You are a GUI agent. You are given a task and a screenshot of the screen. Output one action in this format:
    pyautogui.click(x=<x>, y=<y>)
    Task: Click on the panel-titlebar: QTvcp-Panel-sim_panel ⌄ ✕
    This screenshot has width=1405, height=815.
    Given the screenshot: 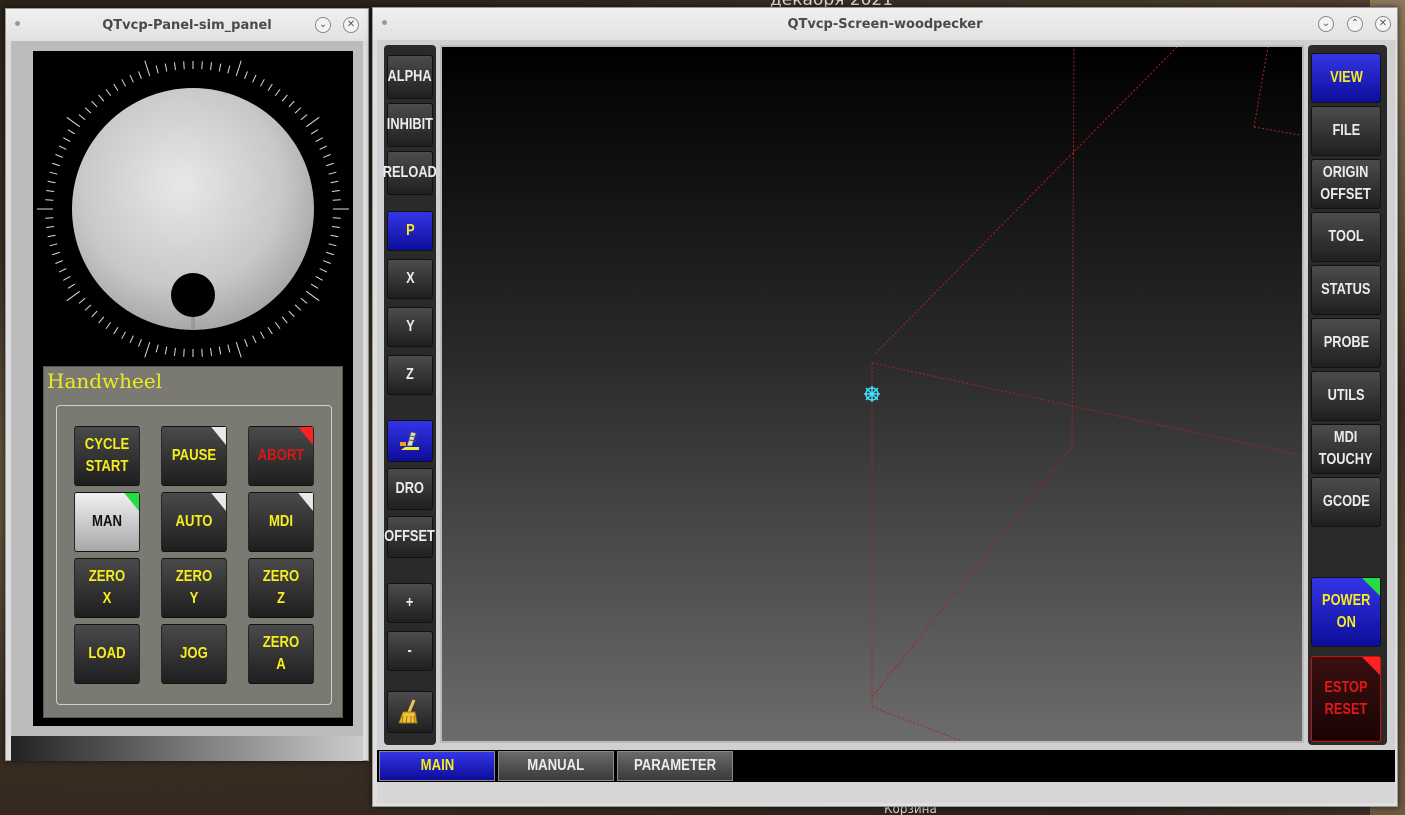 What is the action you would take?
    pyautogui.click(x=187, y=25)
    